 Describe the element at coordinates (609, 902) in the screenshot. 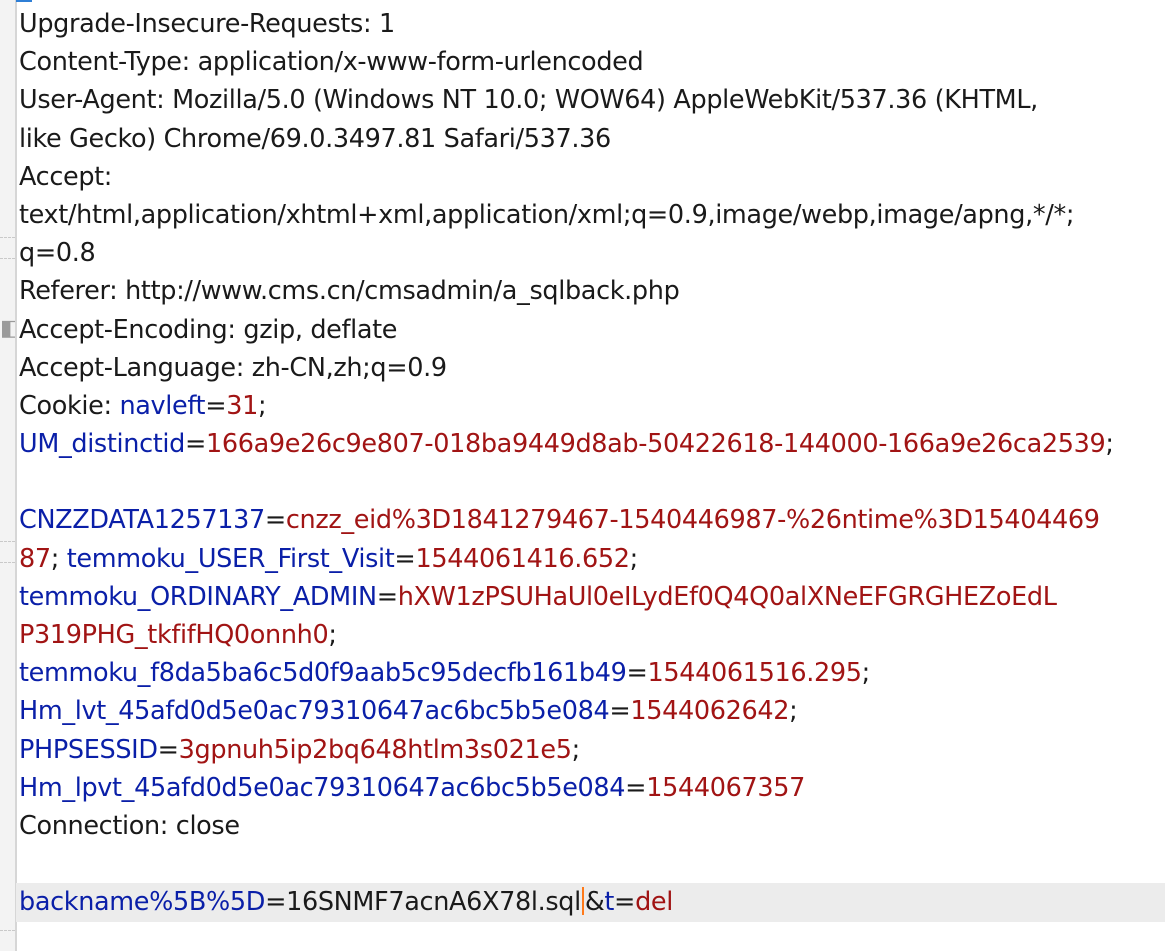

I see `param-name: t` at that location.